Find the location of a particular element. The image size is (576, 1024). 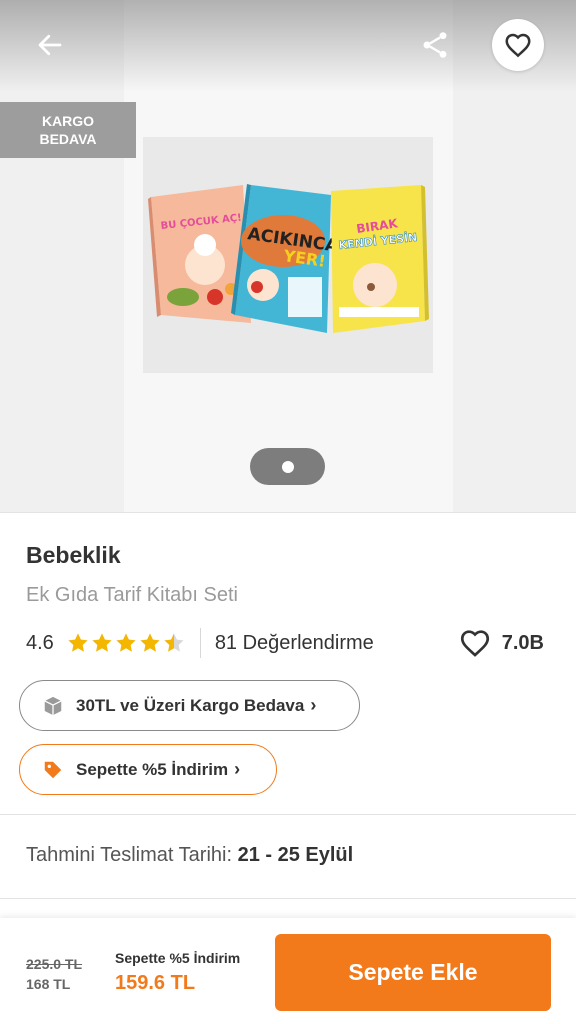

favorite-count-group: 7.0B is located at coordinates (501, 643).